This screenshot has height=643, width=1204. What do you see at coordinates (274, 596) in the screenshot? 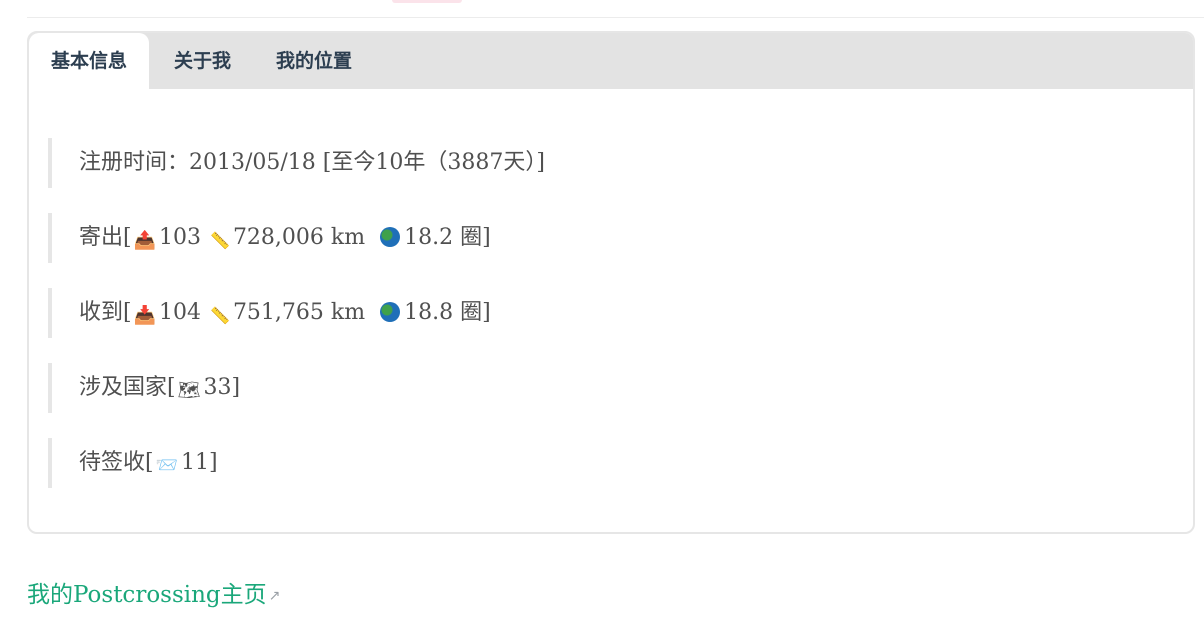
I see `external-link-icon: ↗` at bounding box center [274, 596].